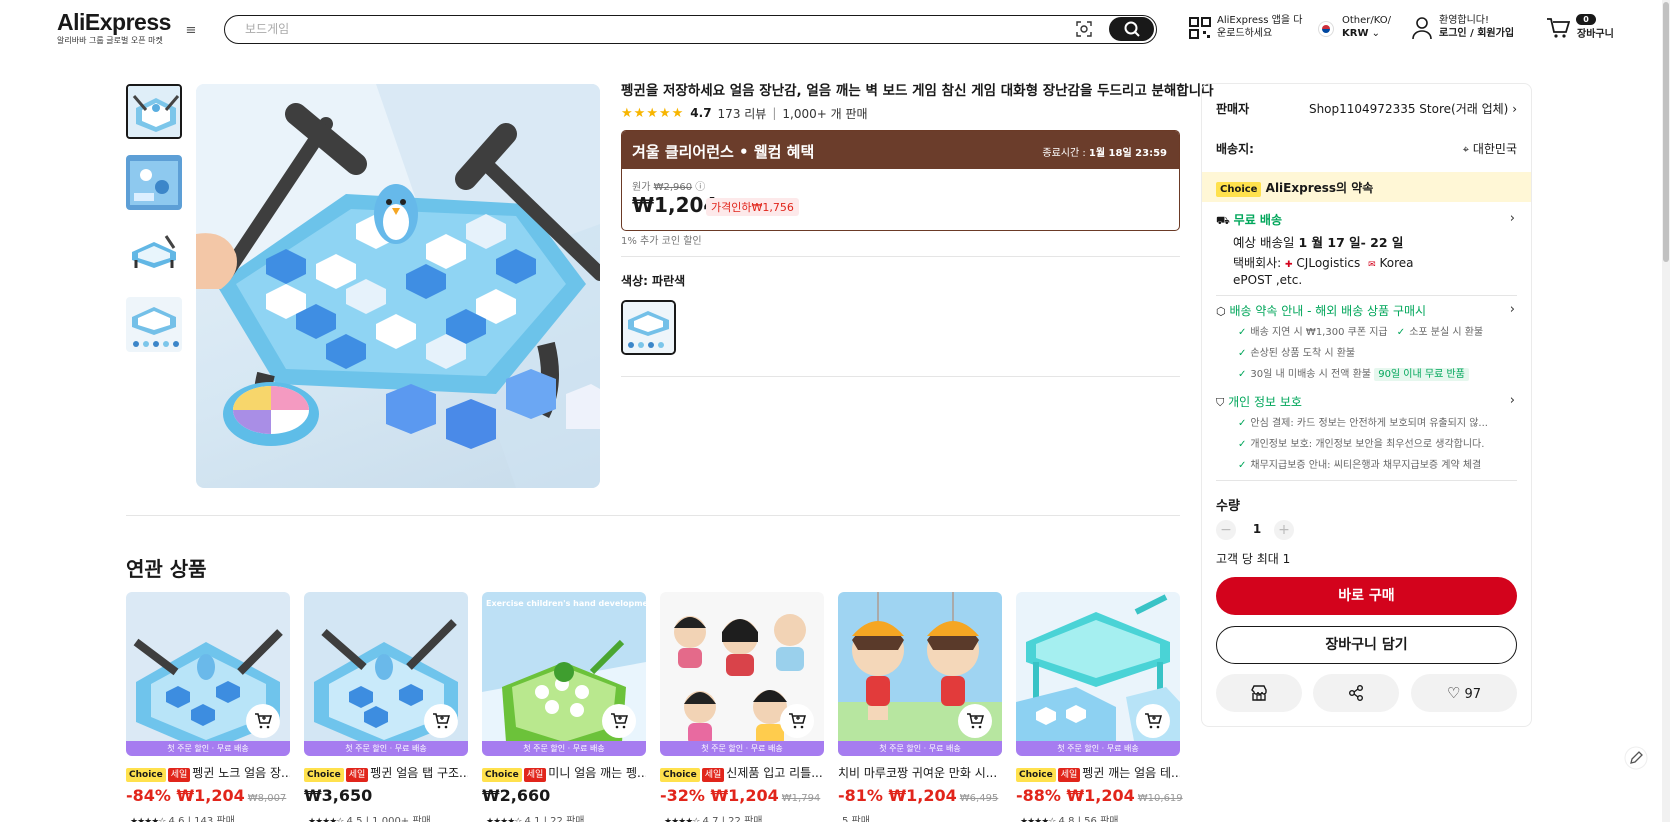 The height and width of the screenshot is (822, 1670). I want to click on wishlist-button: ♡ 97, so click(1464, 693).